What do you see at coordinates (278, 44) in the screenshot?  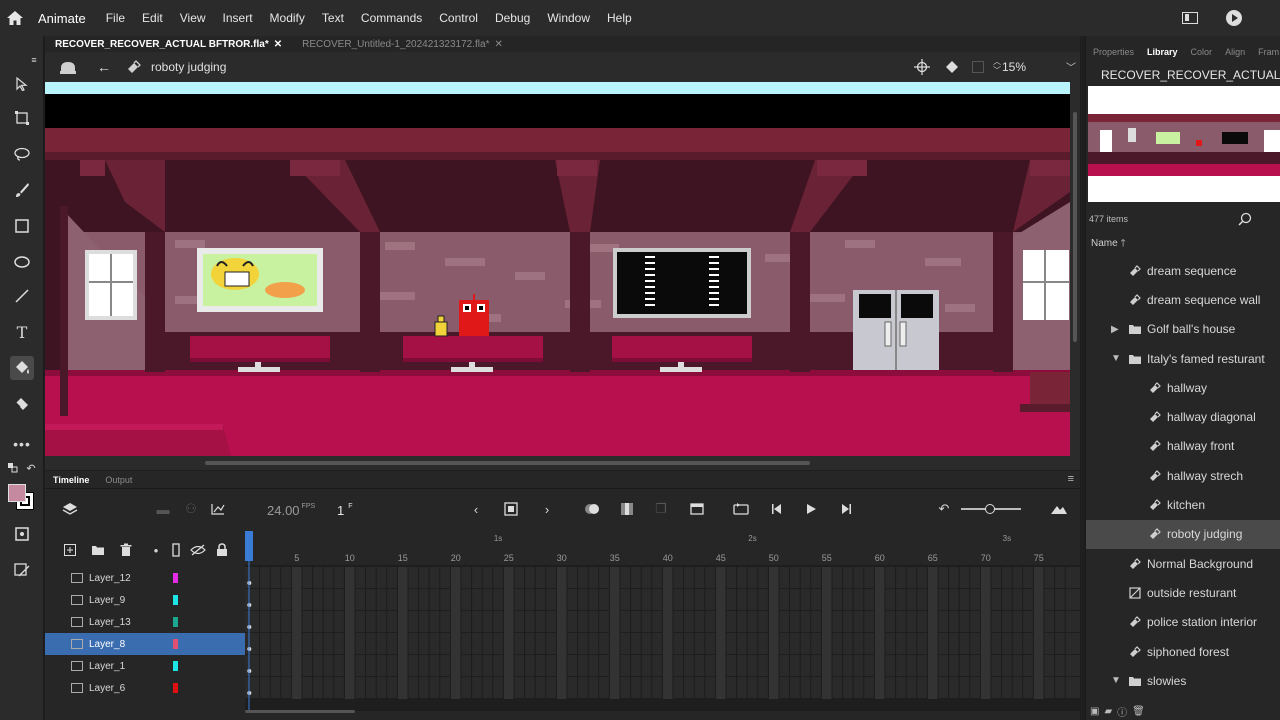 I see `close-icon: ✕` at bounding box center [278, 44].